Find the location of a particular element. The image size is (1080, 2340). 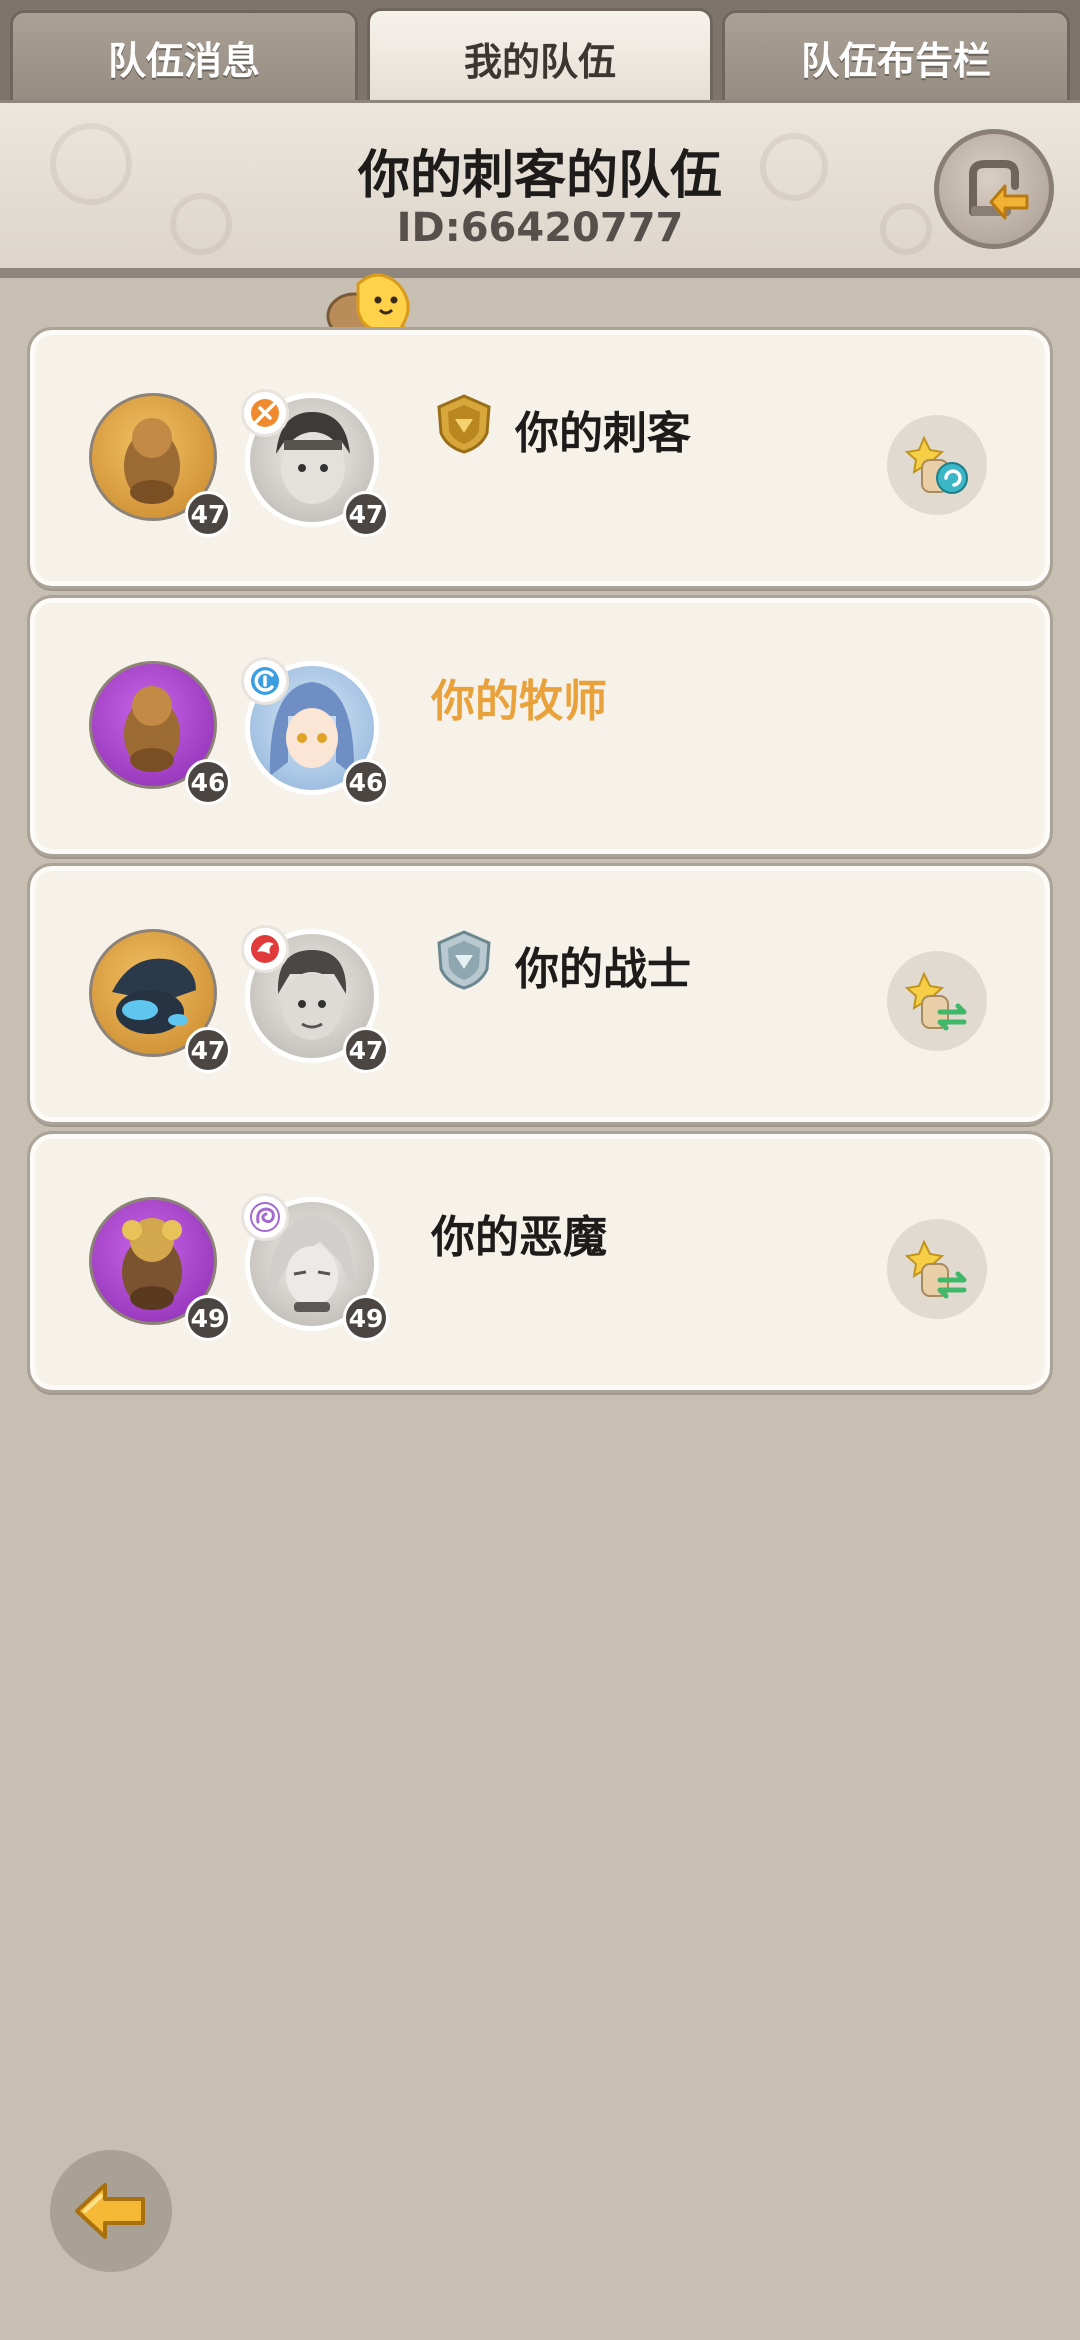

member-name: 你的战士 is located at coordinates (603, 969).